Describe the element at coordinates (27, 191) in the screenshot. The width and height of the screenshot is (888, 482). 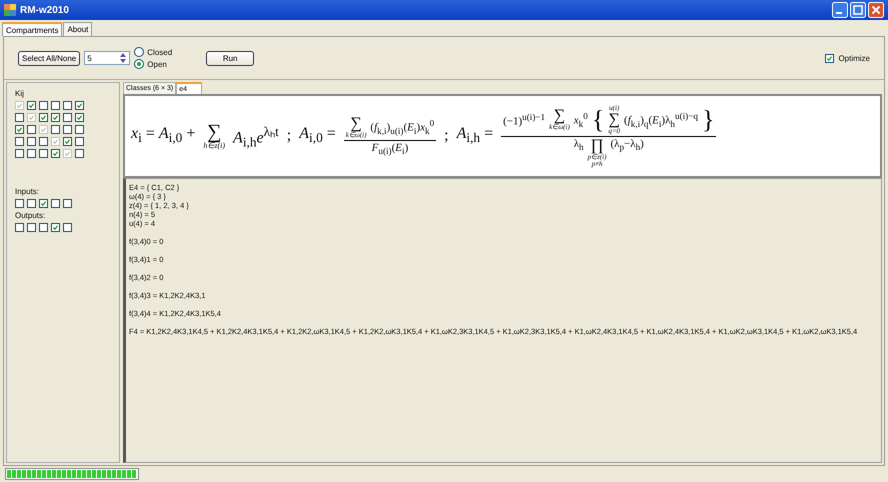
I see `inputs-label: Inputs:` at that location.